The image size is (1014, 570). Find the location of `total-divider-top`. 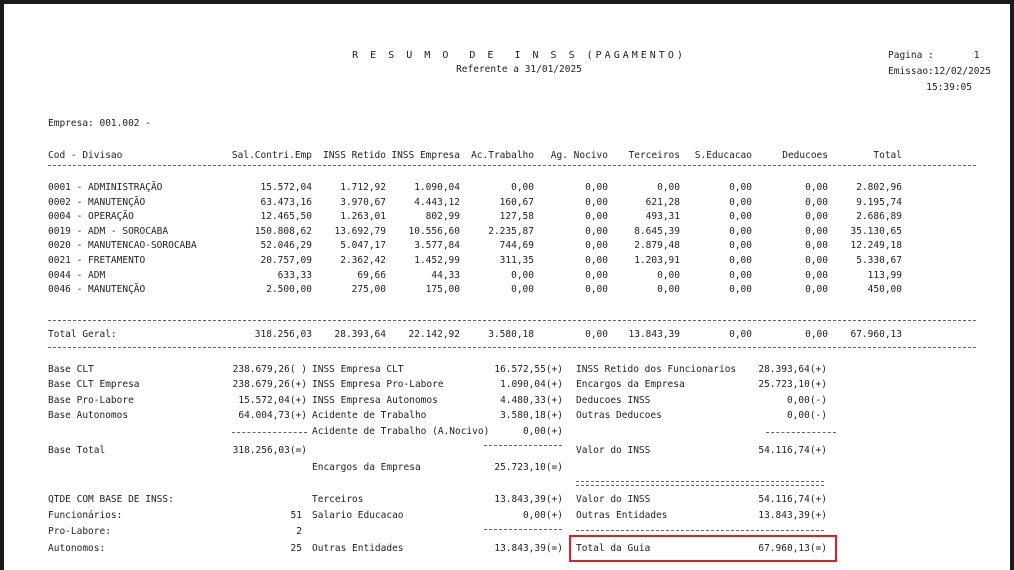

total-divider-top is located at coordinates (512, 320).